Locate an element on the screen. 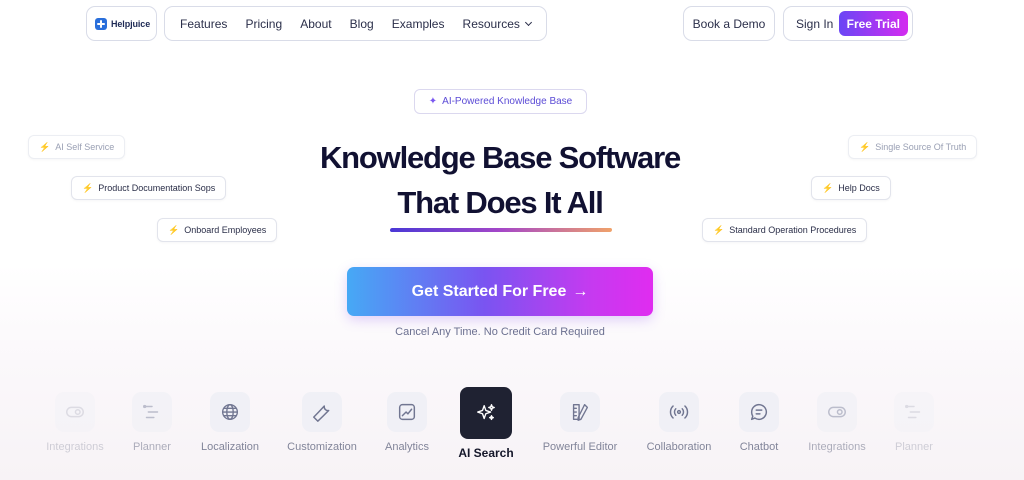  sign-in-button: Sign In is located at coordinates (814, 24).